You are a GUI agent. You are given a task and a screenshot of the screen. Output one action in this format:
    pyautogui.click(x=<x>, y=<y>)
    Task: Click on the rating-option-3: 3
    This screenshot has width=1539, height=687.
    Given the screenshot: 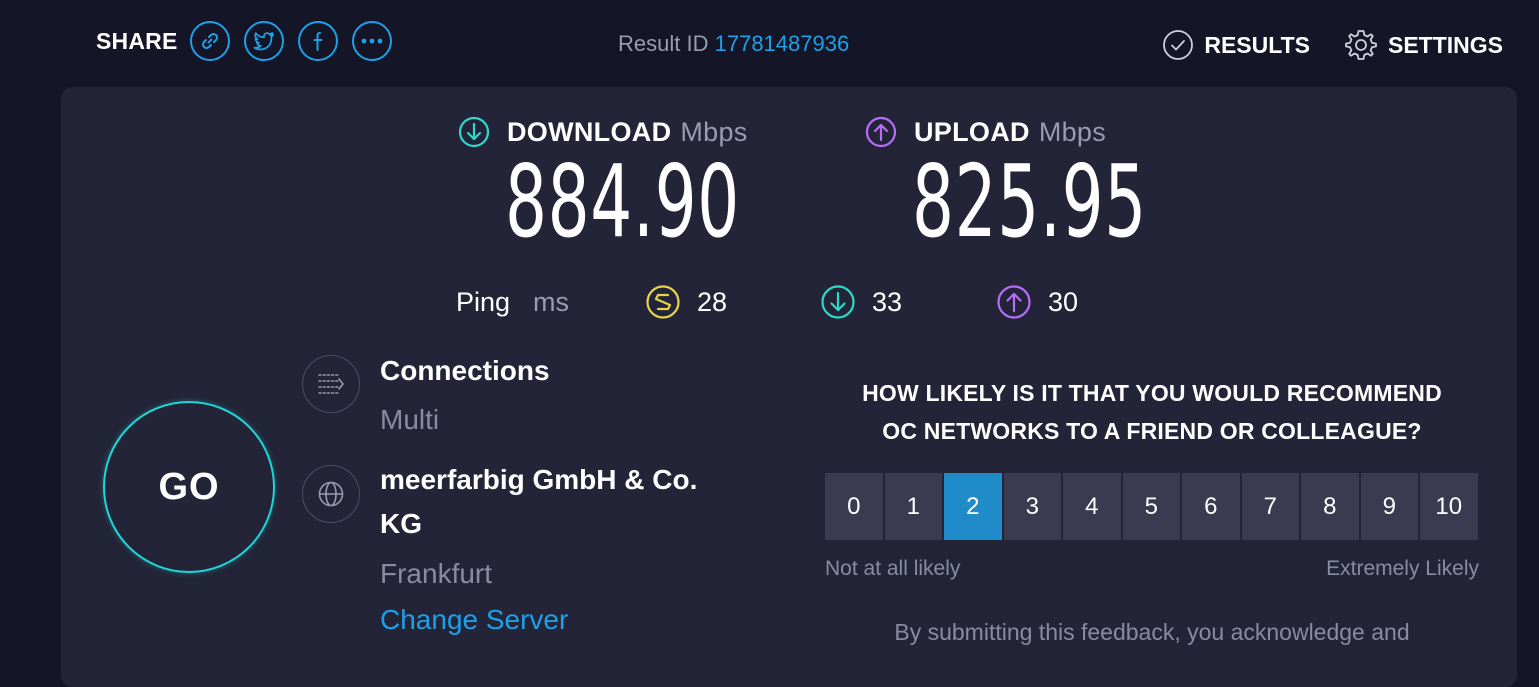 What is the action you would take?
    pyautogui.click(x=1032, y=506)
    